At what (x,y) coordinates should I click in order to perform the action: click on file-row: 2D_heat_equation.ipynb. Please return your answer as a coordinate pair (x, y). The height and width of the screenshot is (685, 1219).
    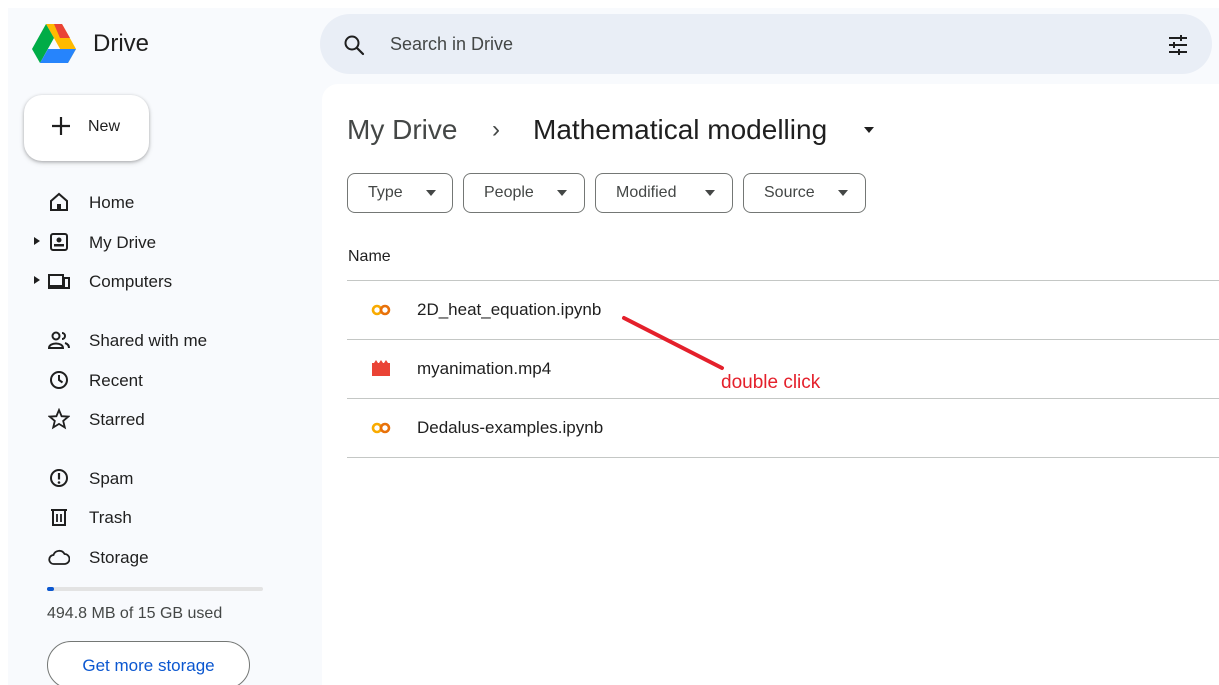
    Looking at the image, I should click on (783, 310).